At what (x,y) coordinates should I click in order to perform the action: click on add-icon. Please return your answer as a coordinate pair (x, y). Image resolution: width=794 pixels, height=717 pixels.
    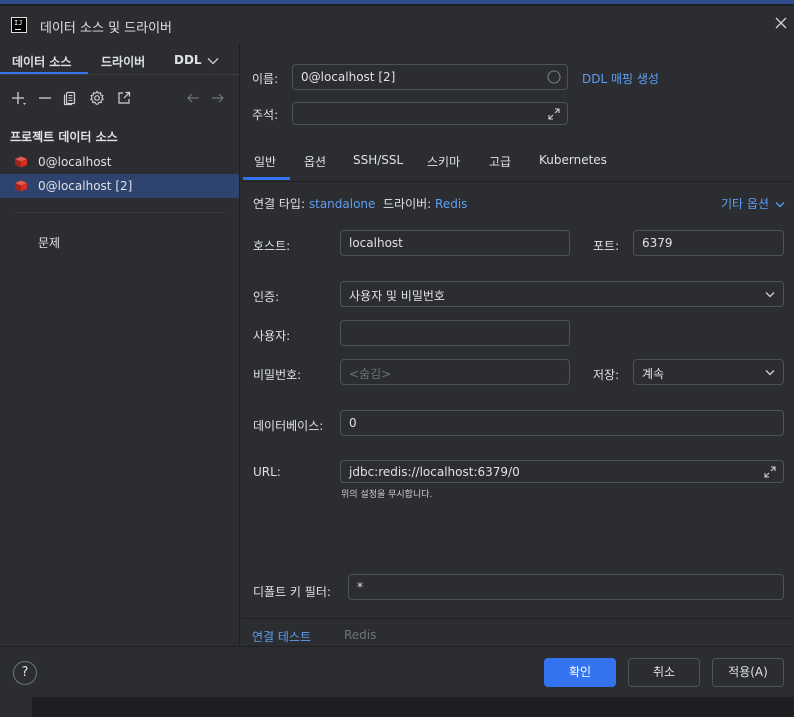
    Looking at the image, I should click on (18, 98).